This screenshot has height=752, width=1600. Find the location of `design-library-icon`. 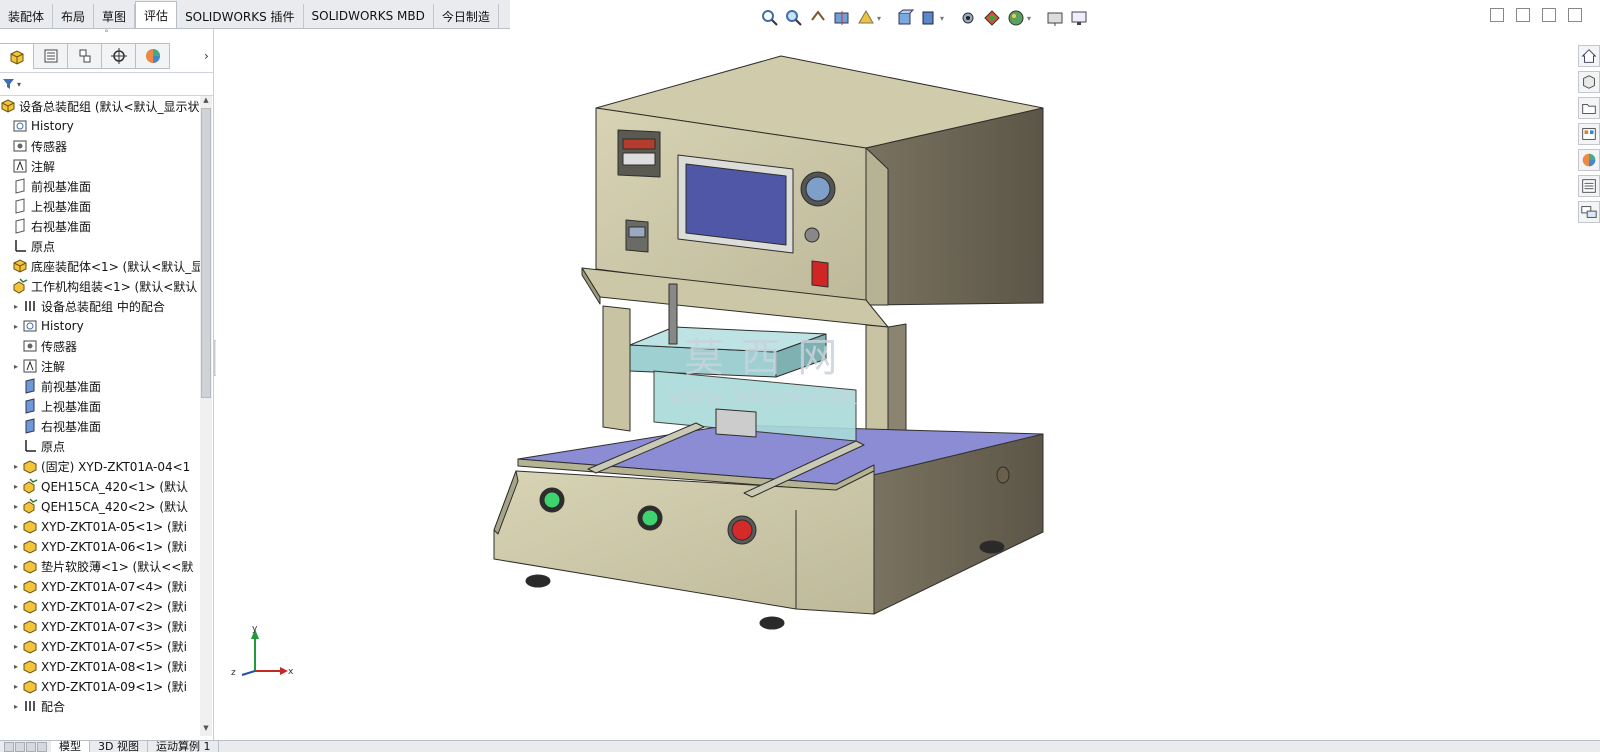

design-library-icon is located at coordinates (1589, 82).